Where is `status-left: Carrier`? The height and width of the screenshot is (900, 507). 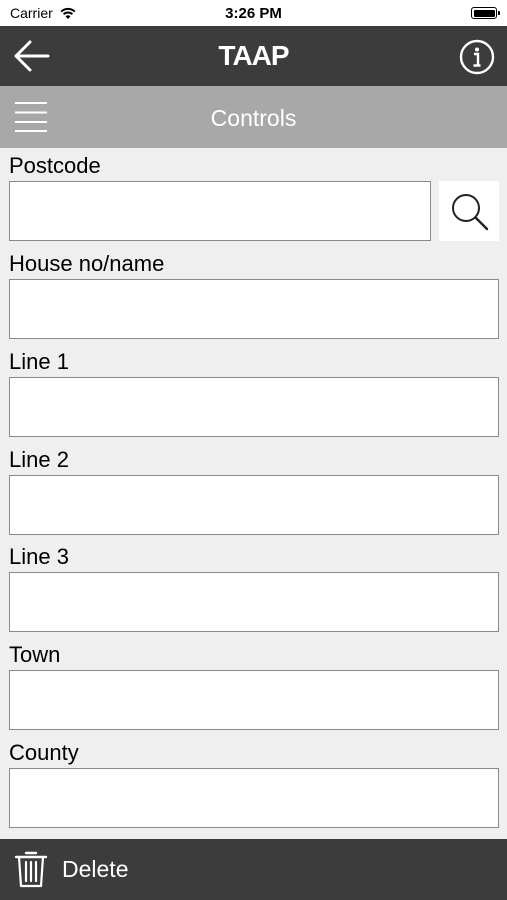 status-left: Carrier is located at coordinates (43, 13).